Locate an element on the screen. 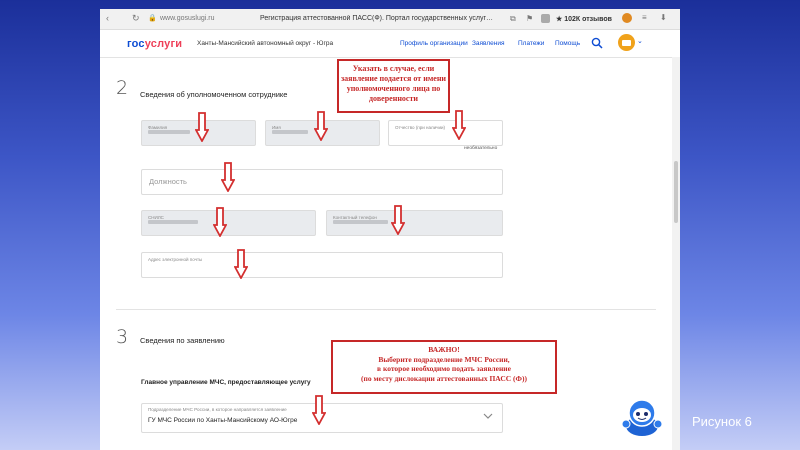  section-2-title: Сведения об уполномоченном сотруднике is located at coordinates (214, 94).